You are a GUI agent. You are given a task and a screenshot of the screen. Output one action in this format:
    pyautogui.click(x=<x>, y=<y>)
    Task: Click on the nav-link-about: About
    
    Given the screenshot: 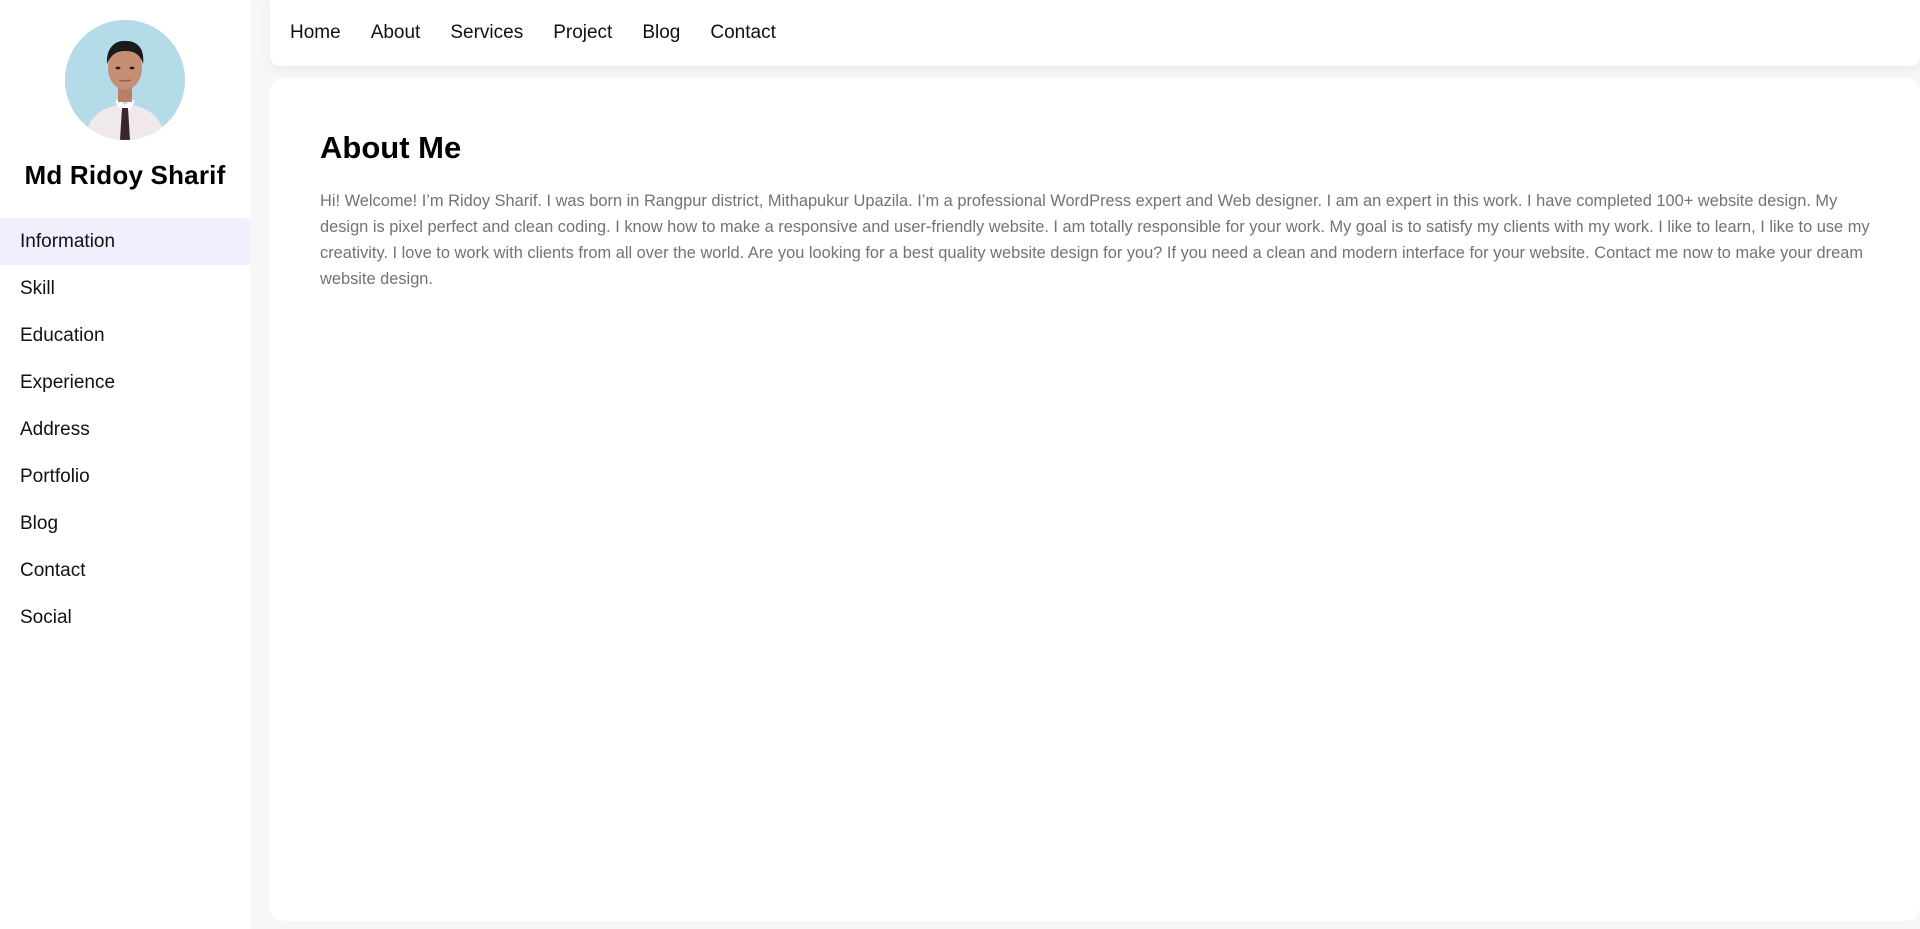 What is the action you would take?
    pyautogui.click(x=396, y=33)
    